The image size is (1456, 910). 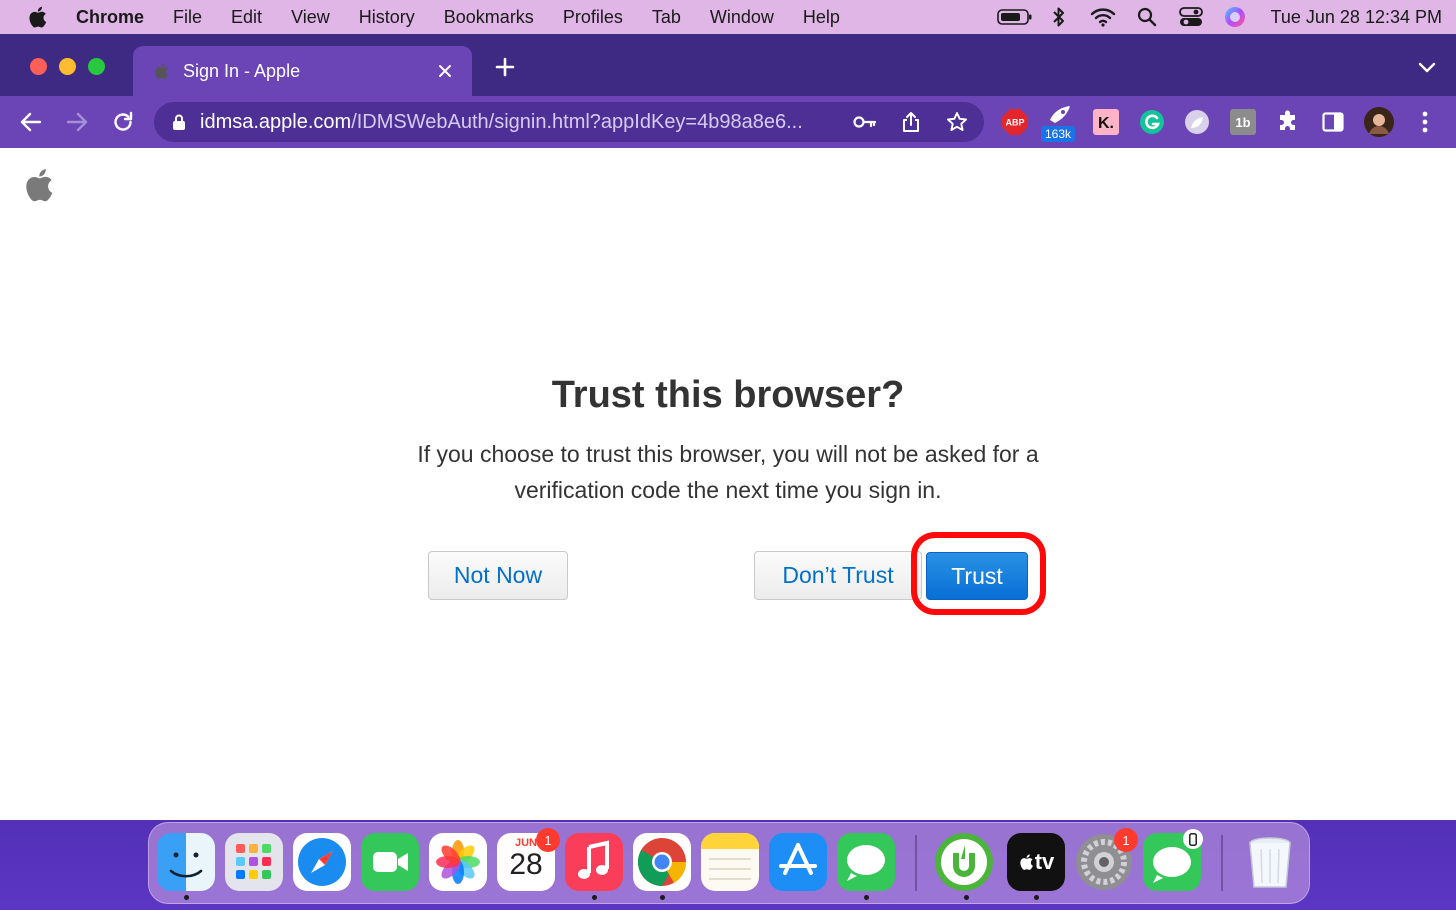 I want to click on appletv-running-dot, so click(x=1036, y=897).